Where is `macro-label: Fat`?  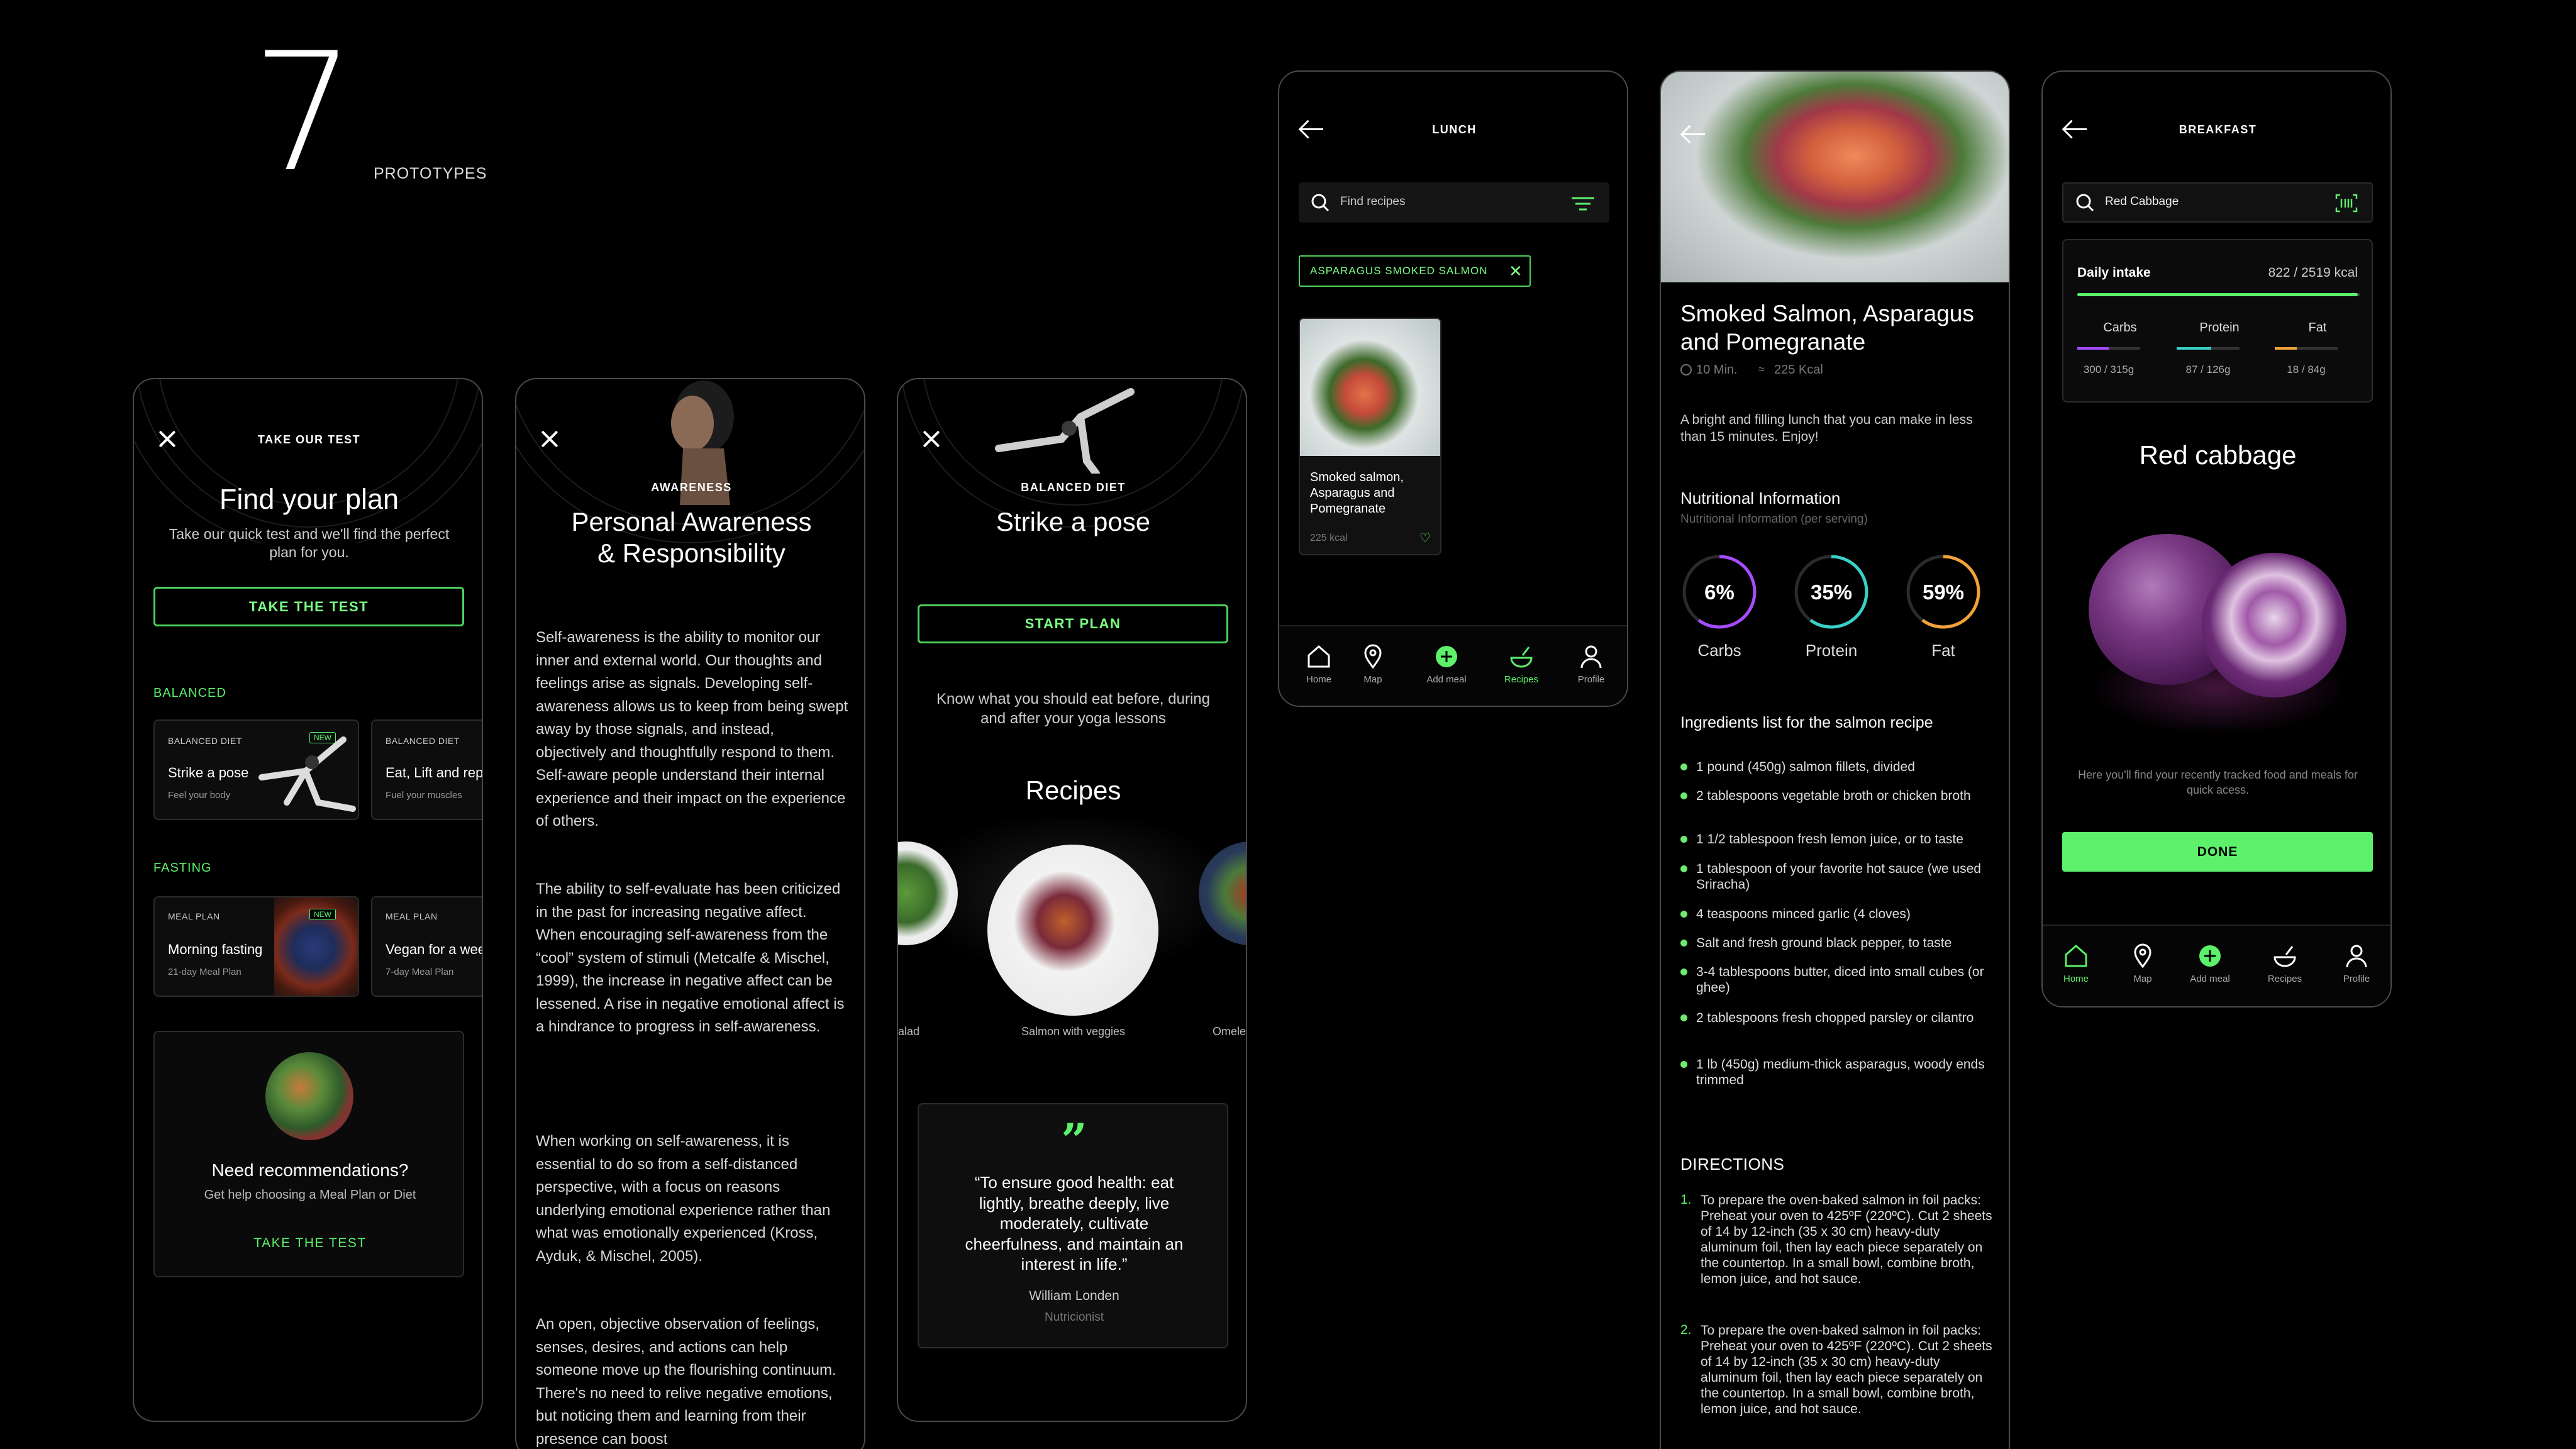 macro-label: Fat is located at coordinates (1943, 650).